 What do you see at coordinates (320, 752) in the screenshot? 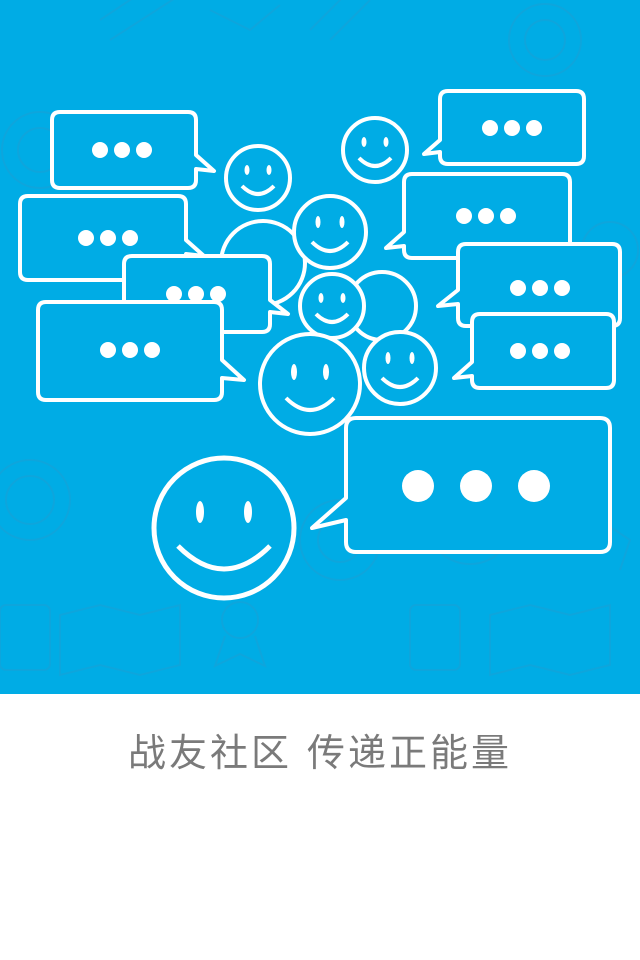
I see `tagline: 战友社区 传递正能量` at bounding box center [320, 752].